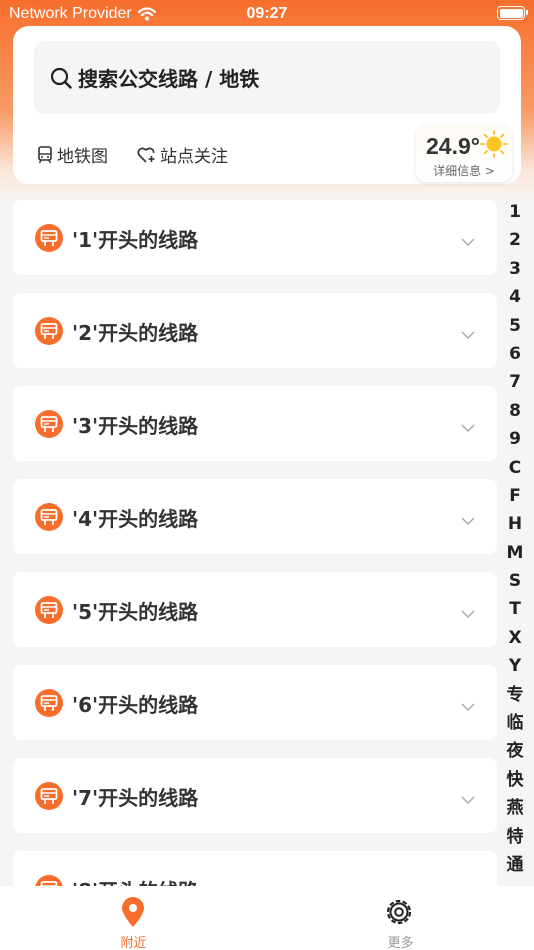 The width and height of the screenshot is (534, 950). I want to click on index-letter: F, so click(515, 496).